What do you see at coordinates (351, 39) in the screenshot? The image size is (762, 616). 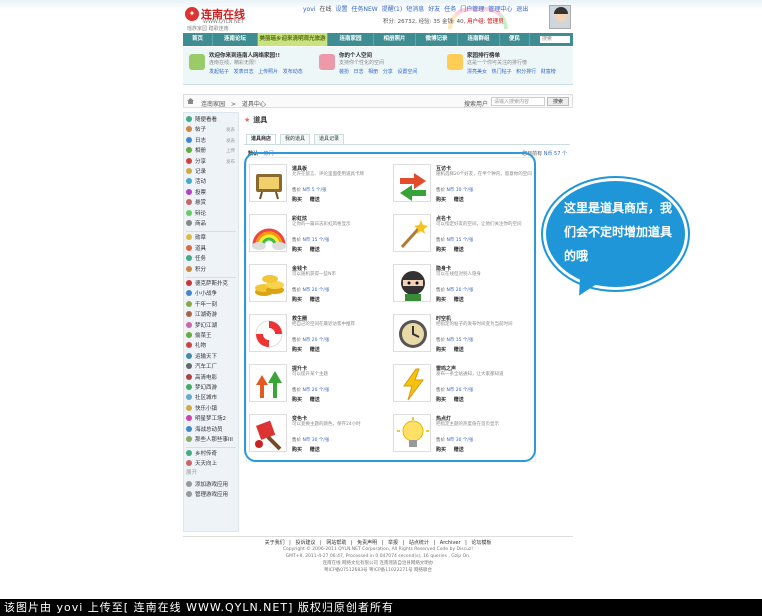 I see `nav-home-space: 连南家园` at bounding box center [351, 39].